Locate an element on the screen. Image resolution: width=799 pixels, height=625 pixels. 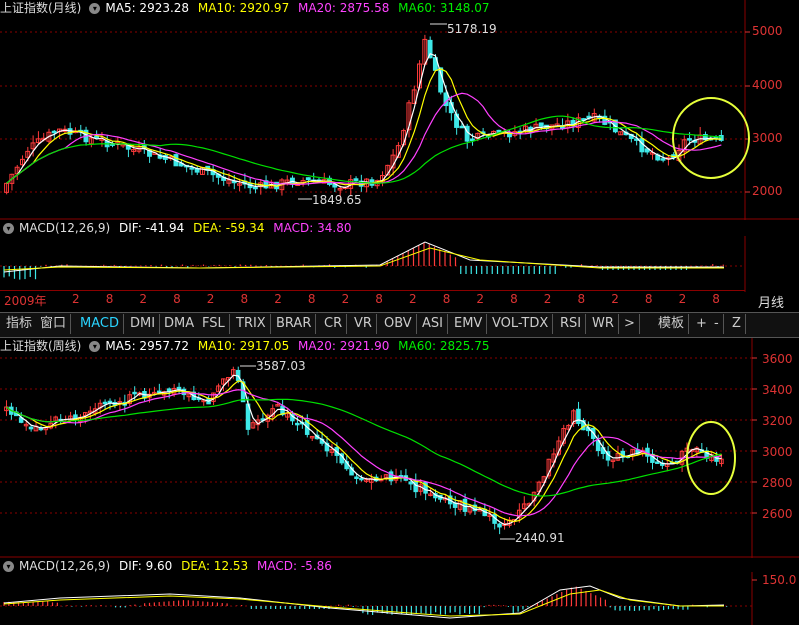
tab-dmi: DMI is located at coordinates (143, 324).